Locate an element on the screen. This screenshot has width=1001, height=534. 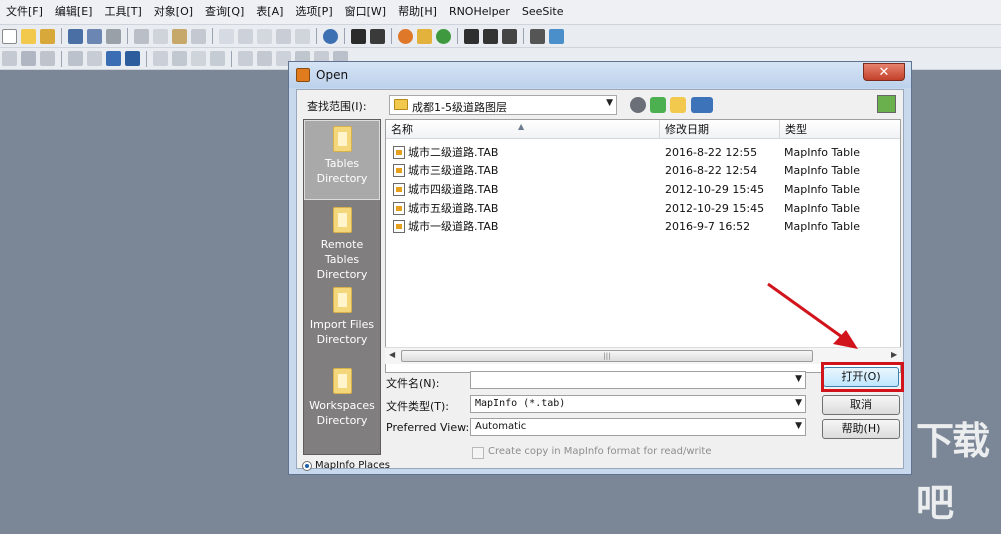
column-name: 名称 ▲ is located at coordinates (523, 129).